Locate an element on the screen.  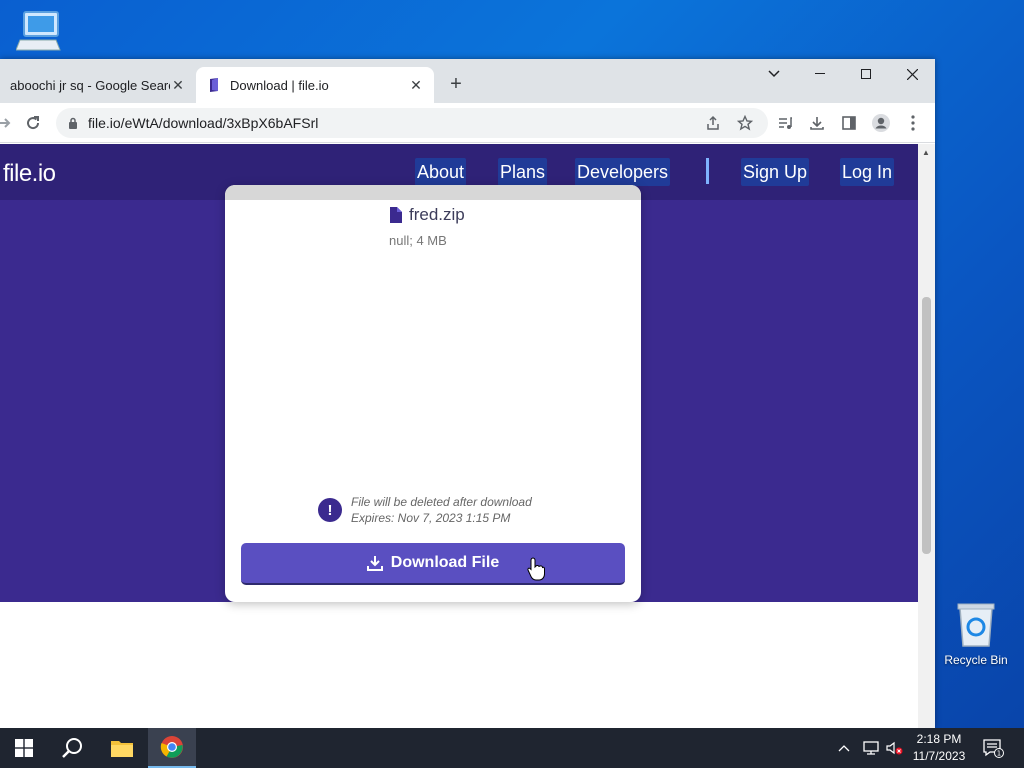
nav-about: About is located at coordinates (441, 172).